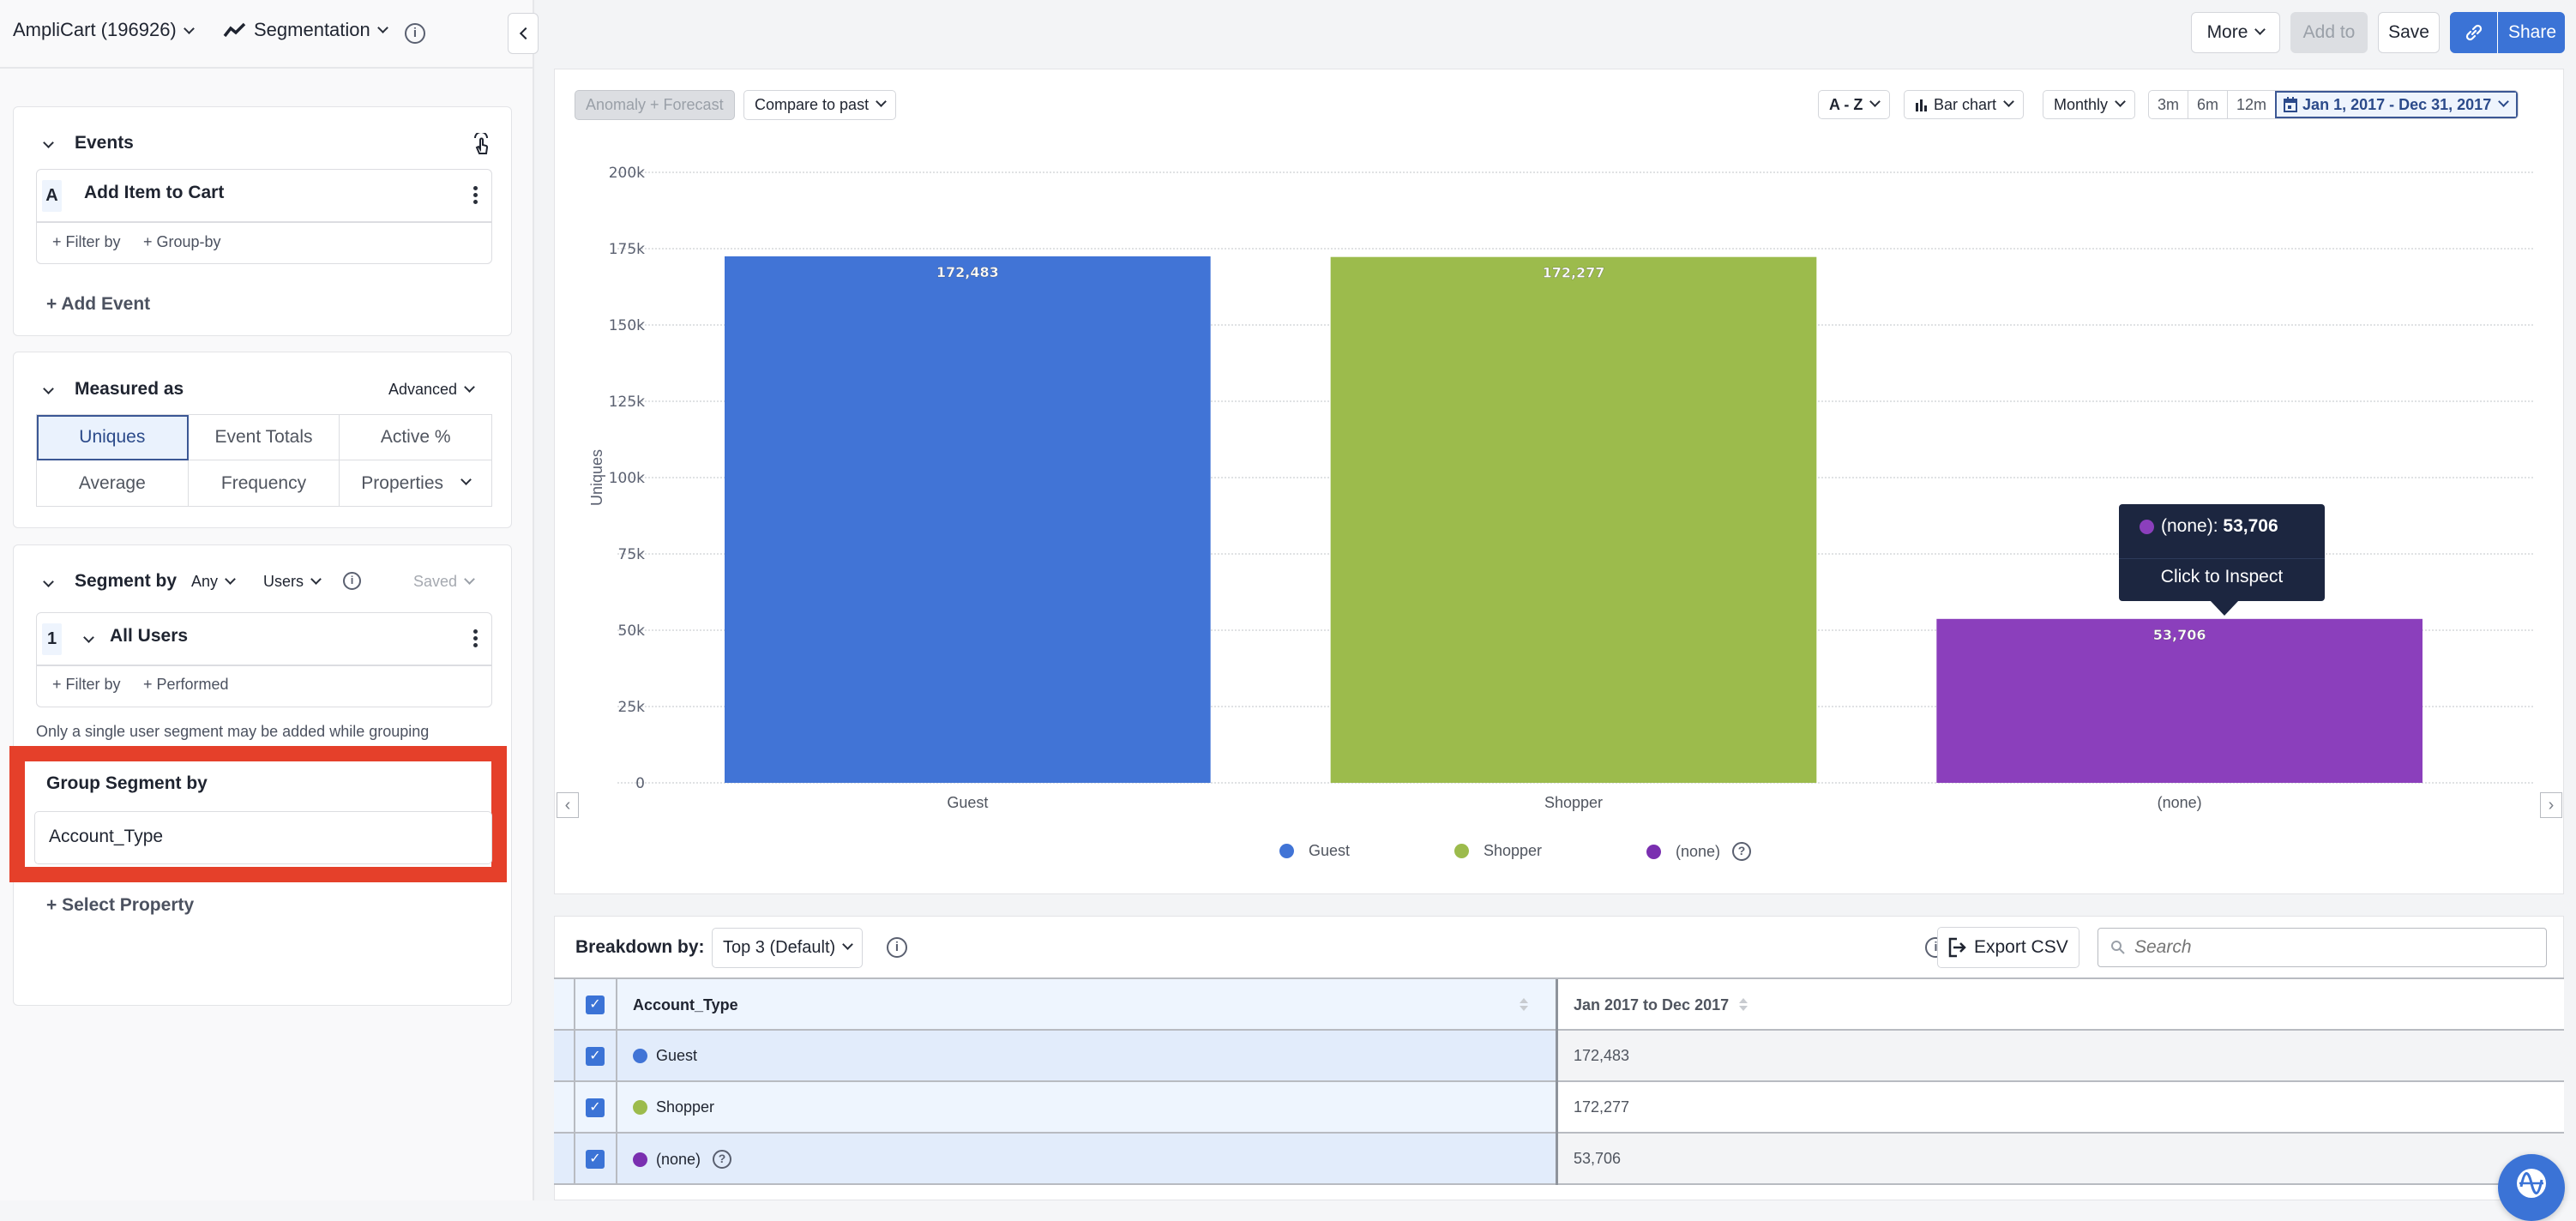  Describe the element at coordinates (2222, 577) in the screenshot. I see `tooltip-action: Click to Inspect` at that location.